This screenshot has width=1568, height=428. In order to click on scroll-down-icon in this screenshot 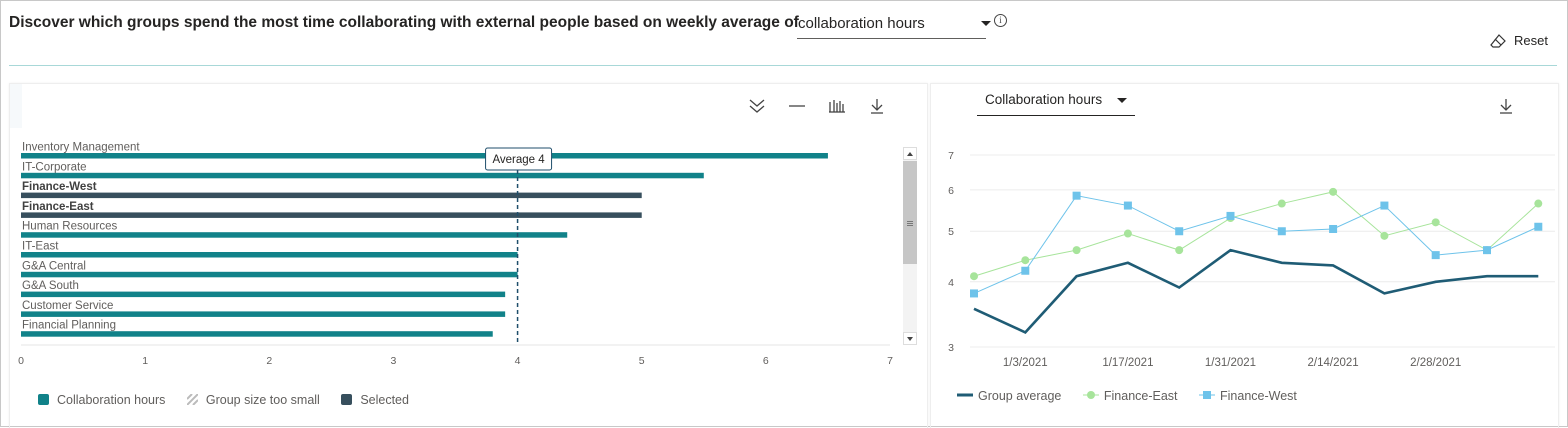, I will do `click(910, 339)`.